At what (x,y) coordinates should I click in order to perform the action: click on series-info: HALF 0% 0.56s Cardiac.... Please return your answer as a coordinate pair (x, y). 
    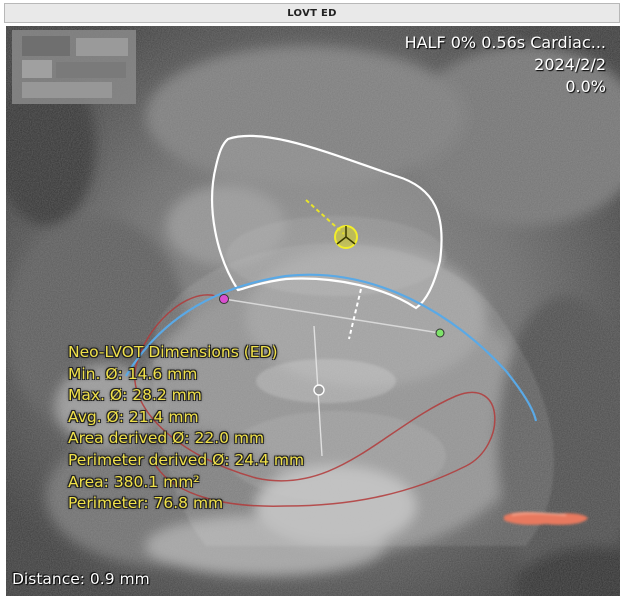
    Looking at the image, I should click on (505, 42).